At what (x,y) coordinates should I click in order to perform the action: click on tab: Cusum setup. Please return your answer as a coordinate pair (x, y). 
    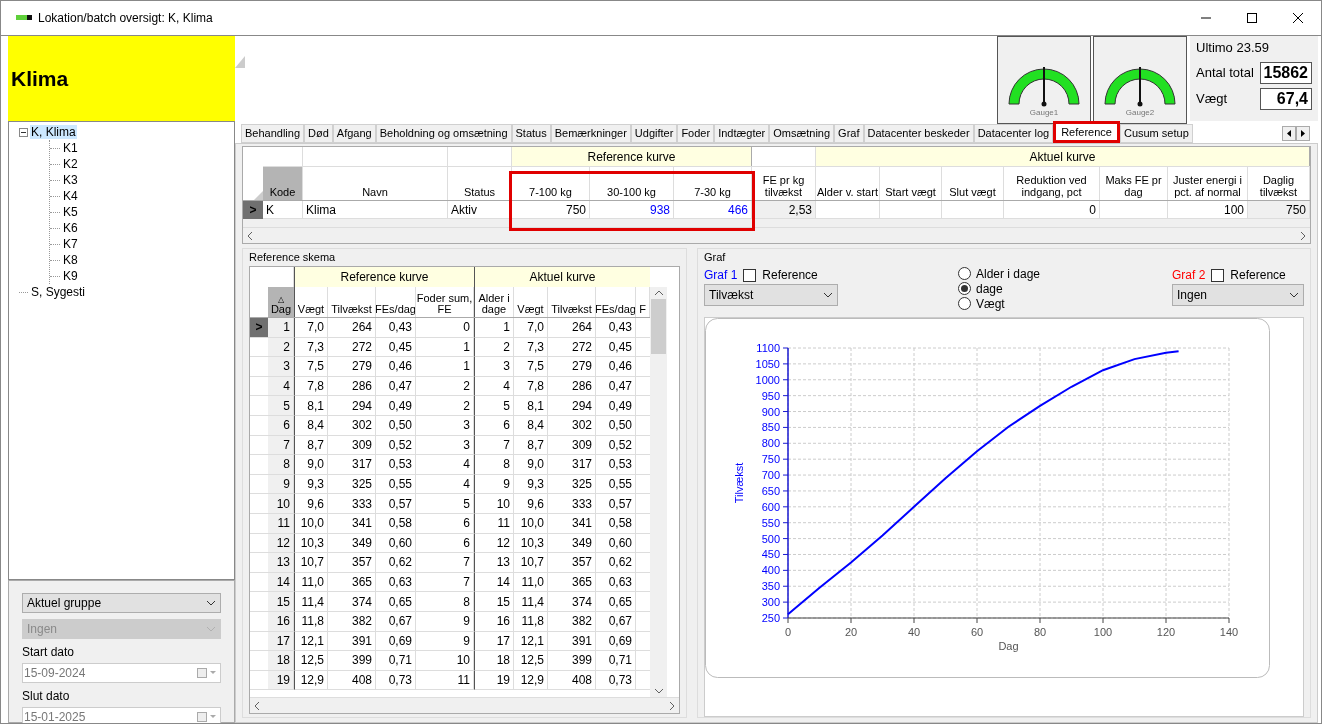
    Looking at the image, I should click on (1156, 133).